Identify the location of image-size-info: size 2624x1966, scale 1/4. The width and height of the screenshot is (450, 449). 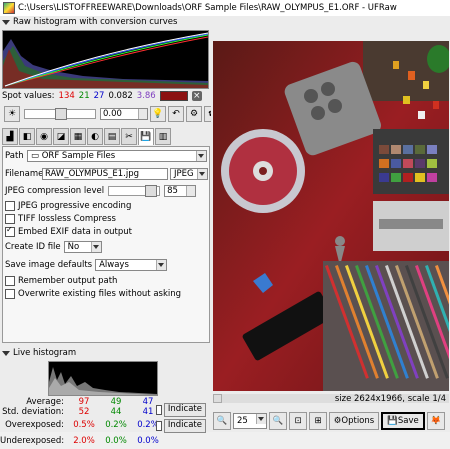
(390, 399).